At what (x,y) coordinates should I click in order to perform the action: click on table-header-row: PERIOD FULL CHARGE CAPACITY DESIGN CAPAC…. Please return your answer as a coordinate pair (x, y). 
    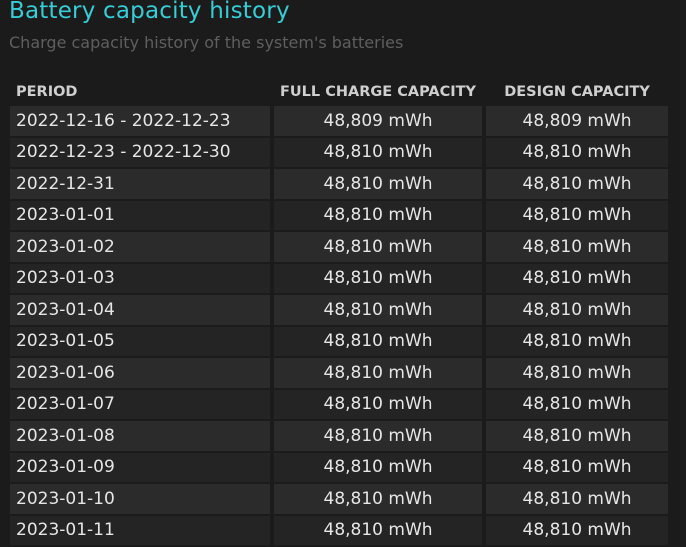
    Looking at the image, I should click on (339, 91).